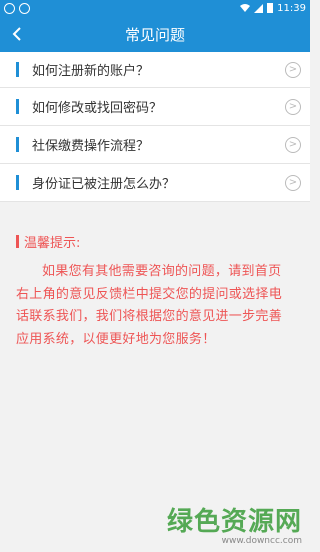  I want to click on back-button, so click(17, 34).